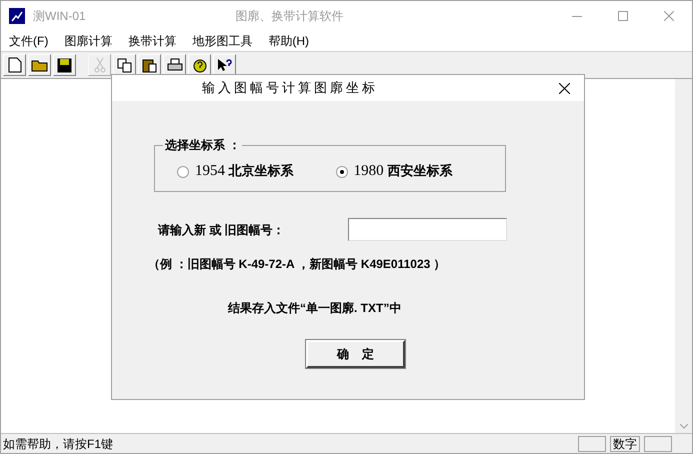 The image size is (693, 454). Describe the element at coordinates (124, 65) in the screenshot. I see `copy-icon` at that location.